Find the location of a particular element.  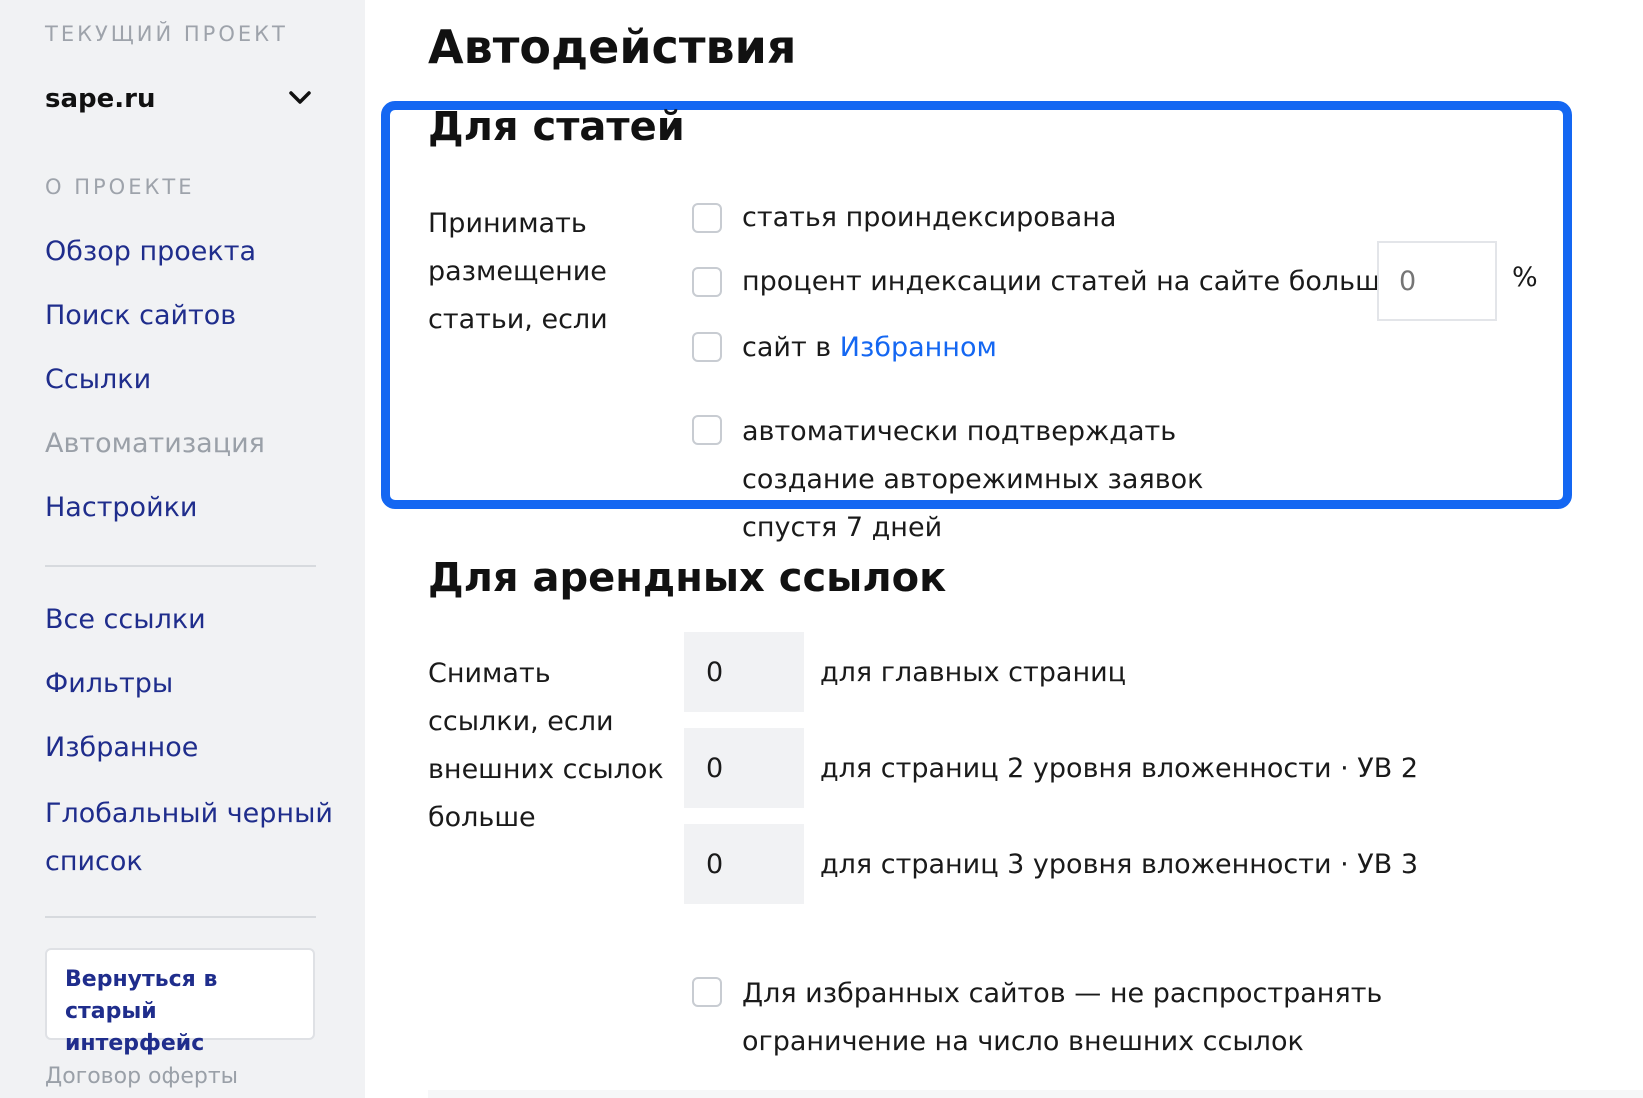

current-project-caption: ТЕКУЩИЙ ПРОЕКТ is located at coordinates (166, 34).